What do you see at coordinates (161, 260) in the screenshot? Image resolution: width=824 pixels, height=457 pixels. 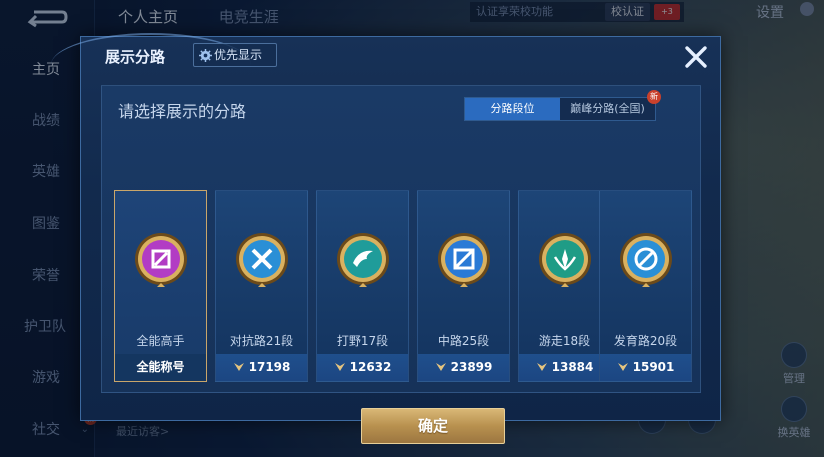 I see `allround-emblem-icon` at bounding box center [161, 260].